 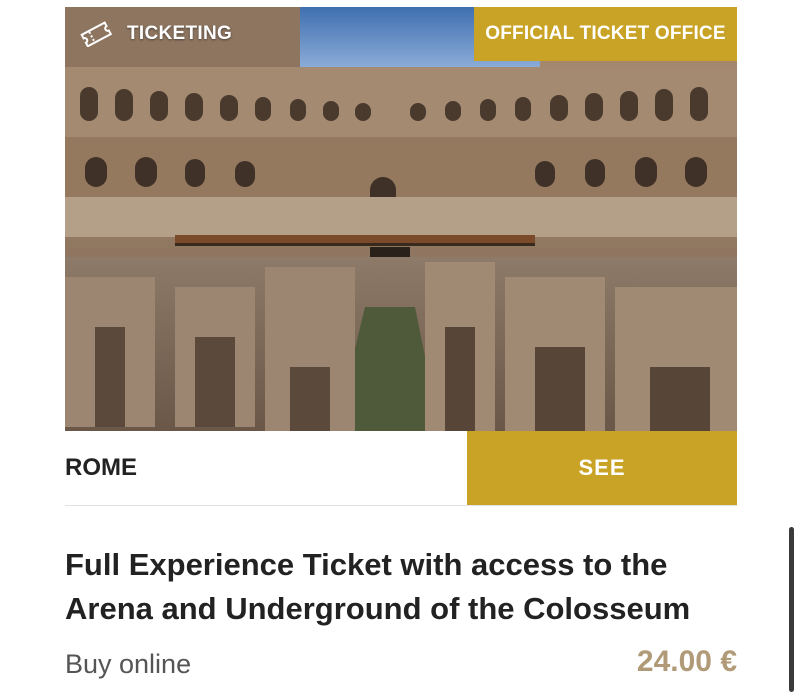 What do you see at coordinates (791, 609) in the screenshot?
I see `scrollbar` at bounding box center [791, 609].